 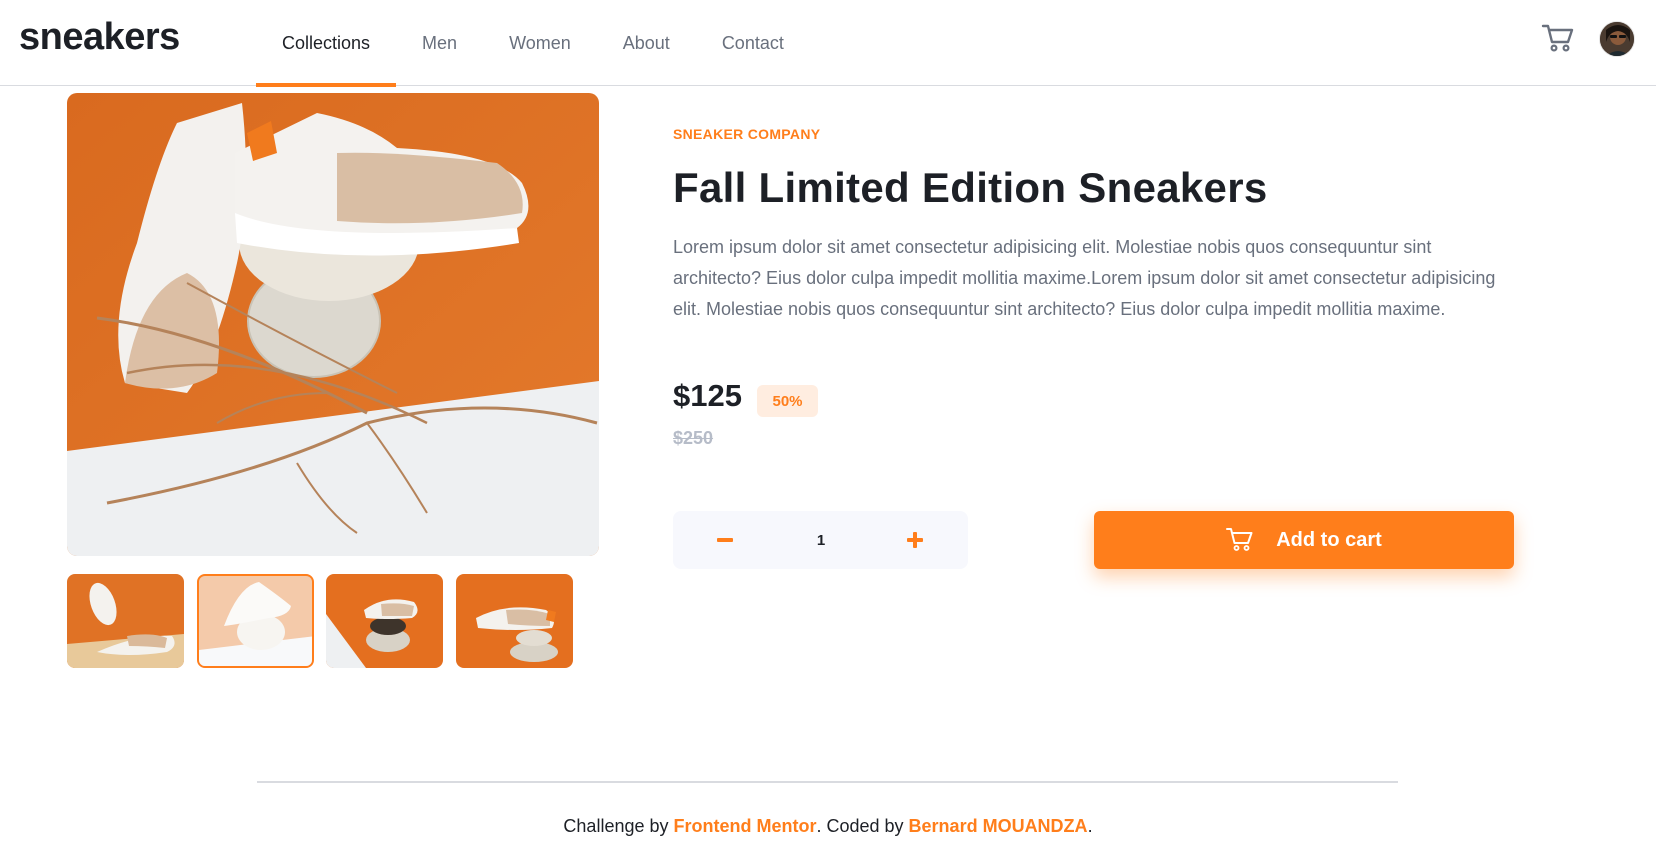 I want to click on decrease-quantity-button, so click(x=725, y=540).